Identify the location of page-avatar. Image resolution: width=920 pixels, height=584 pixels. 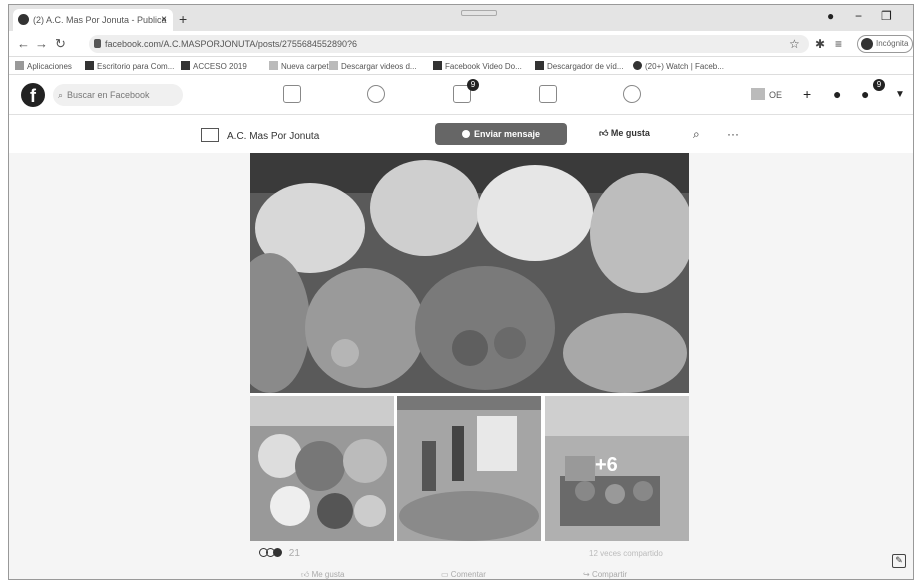
(210, 135).